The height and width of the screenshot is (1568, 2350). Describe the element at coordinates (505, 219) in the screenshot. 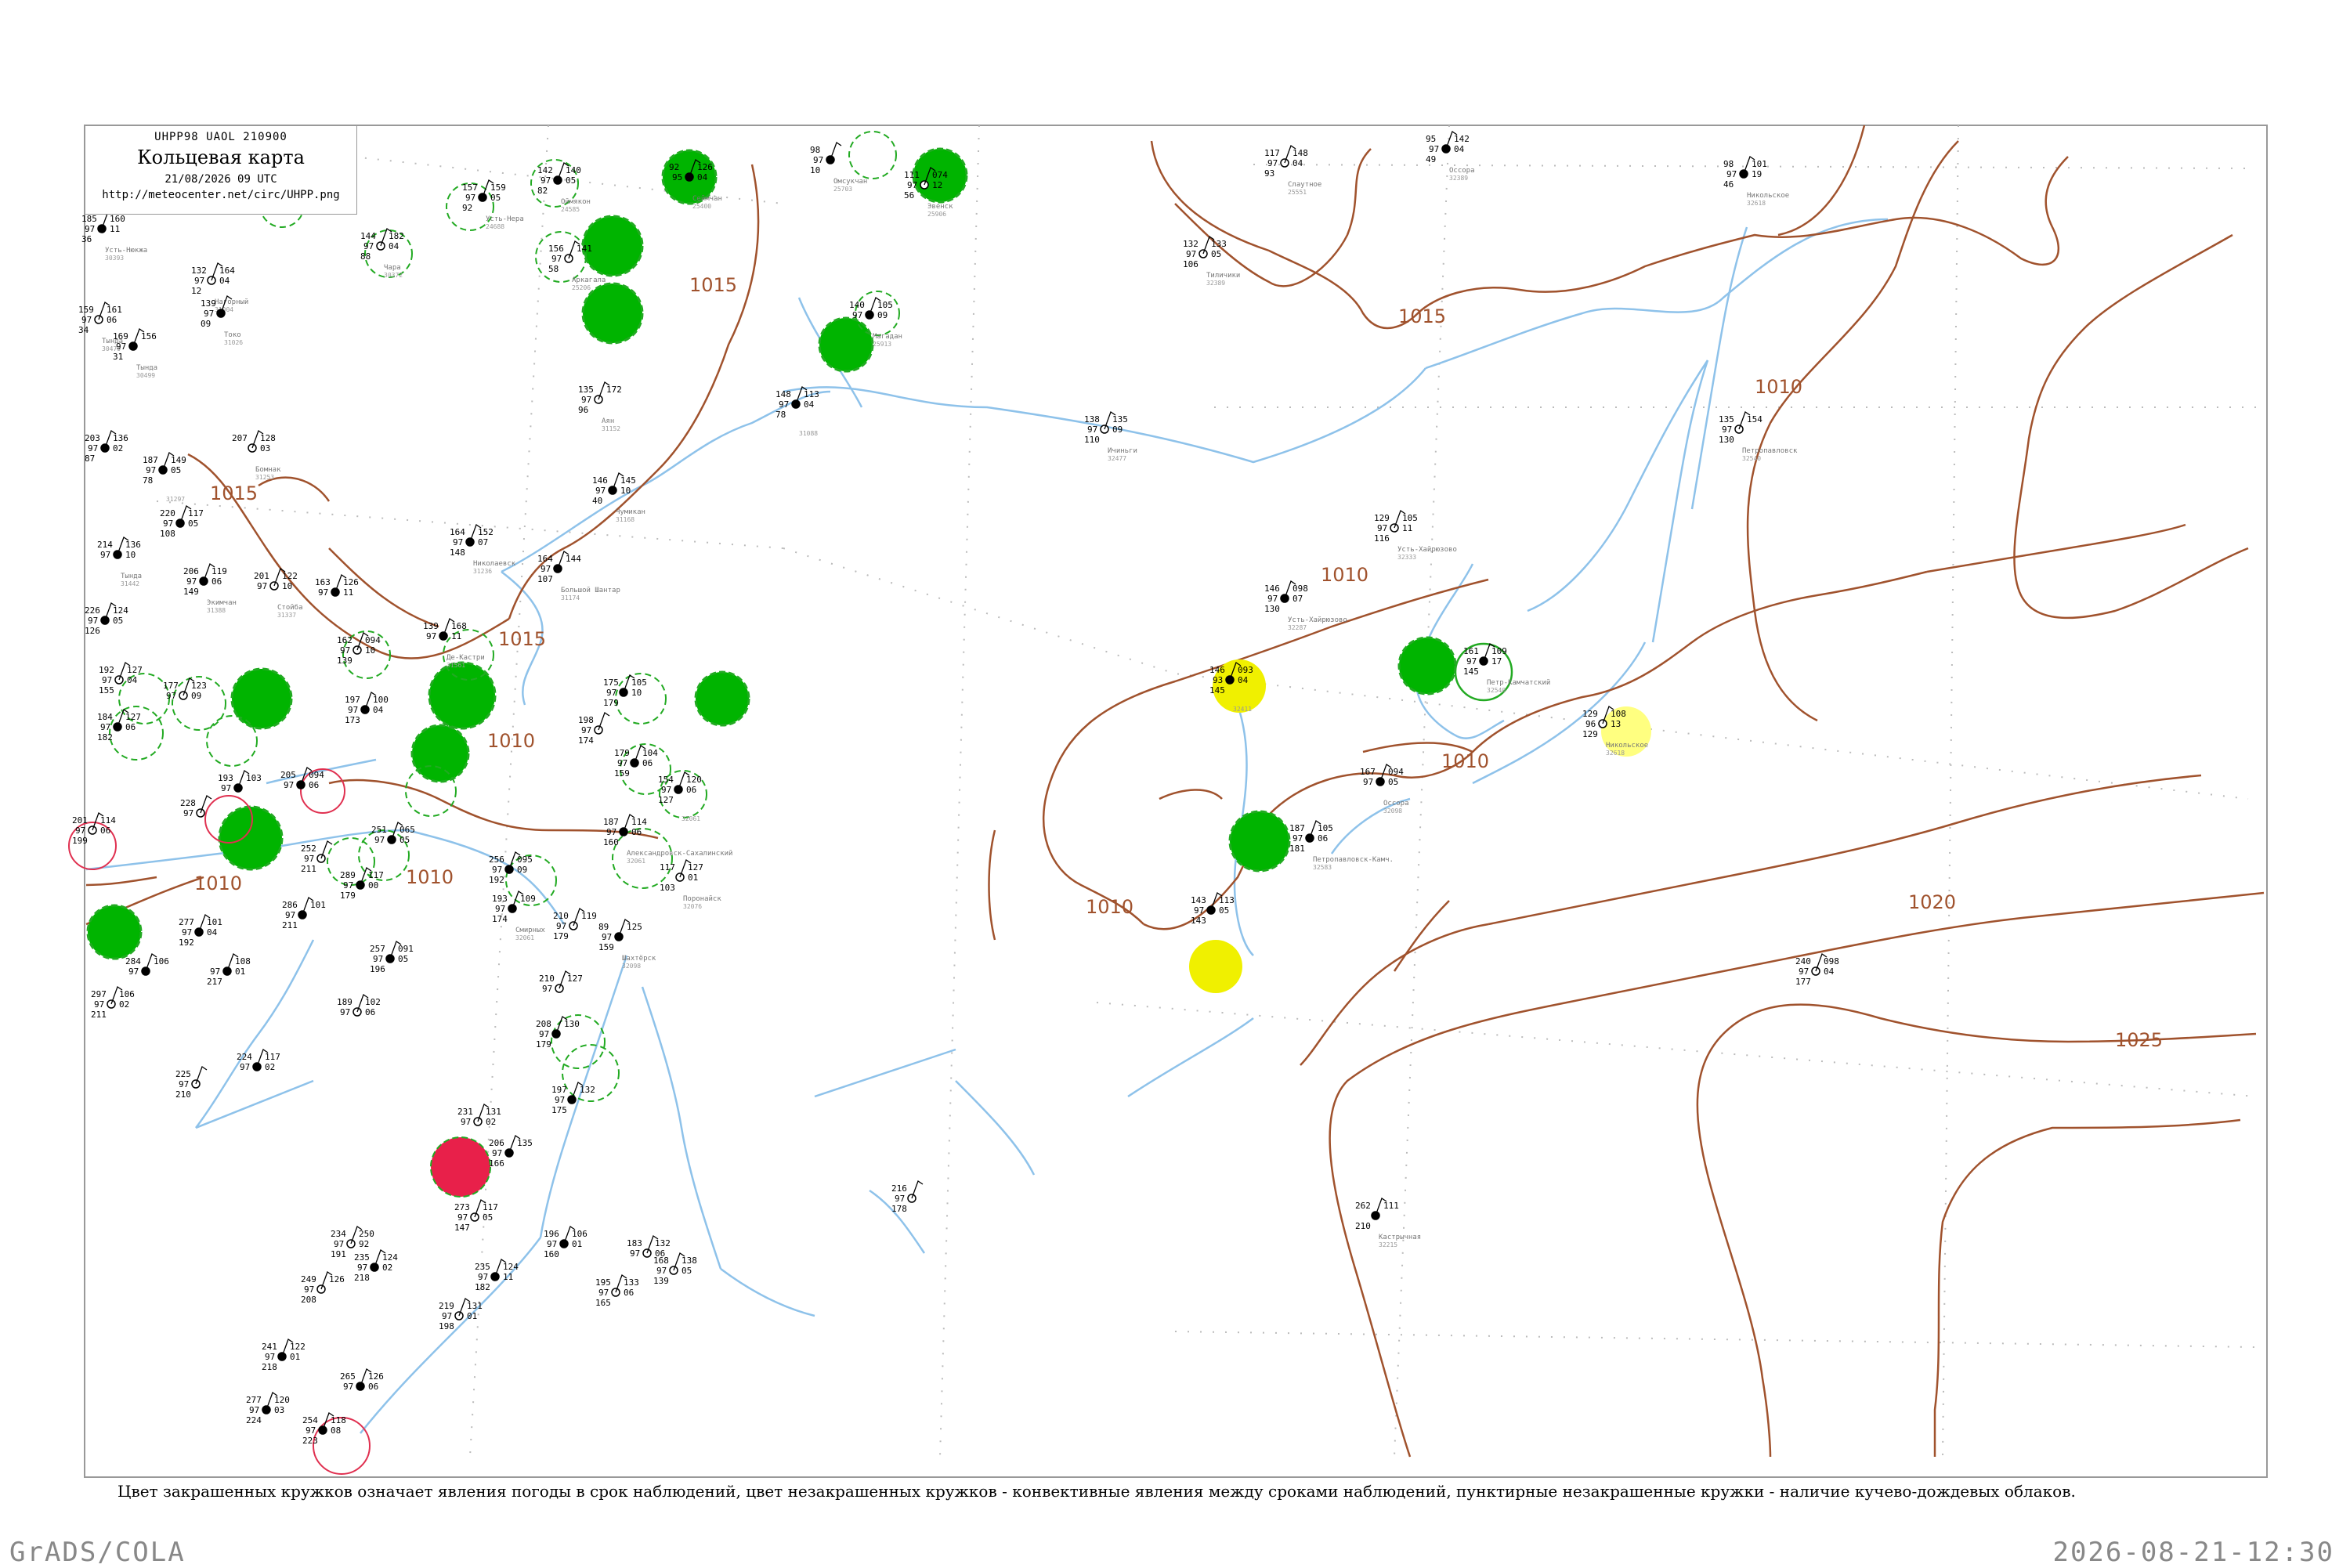

I see `station-name: Усть-Нера` at that location.